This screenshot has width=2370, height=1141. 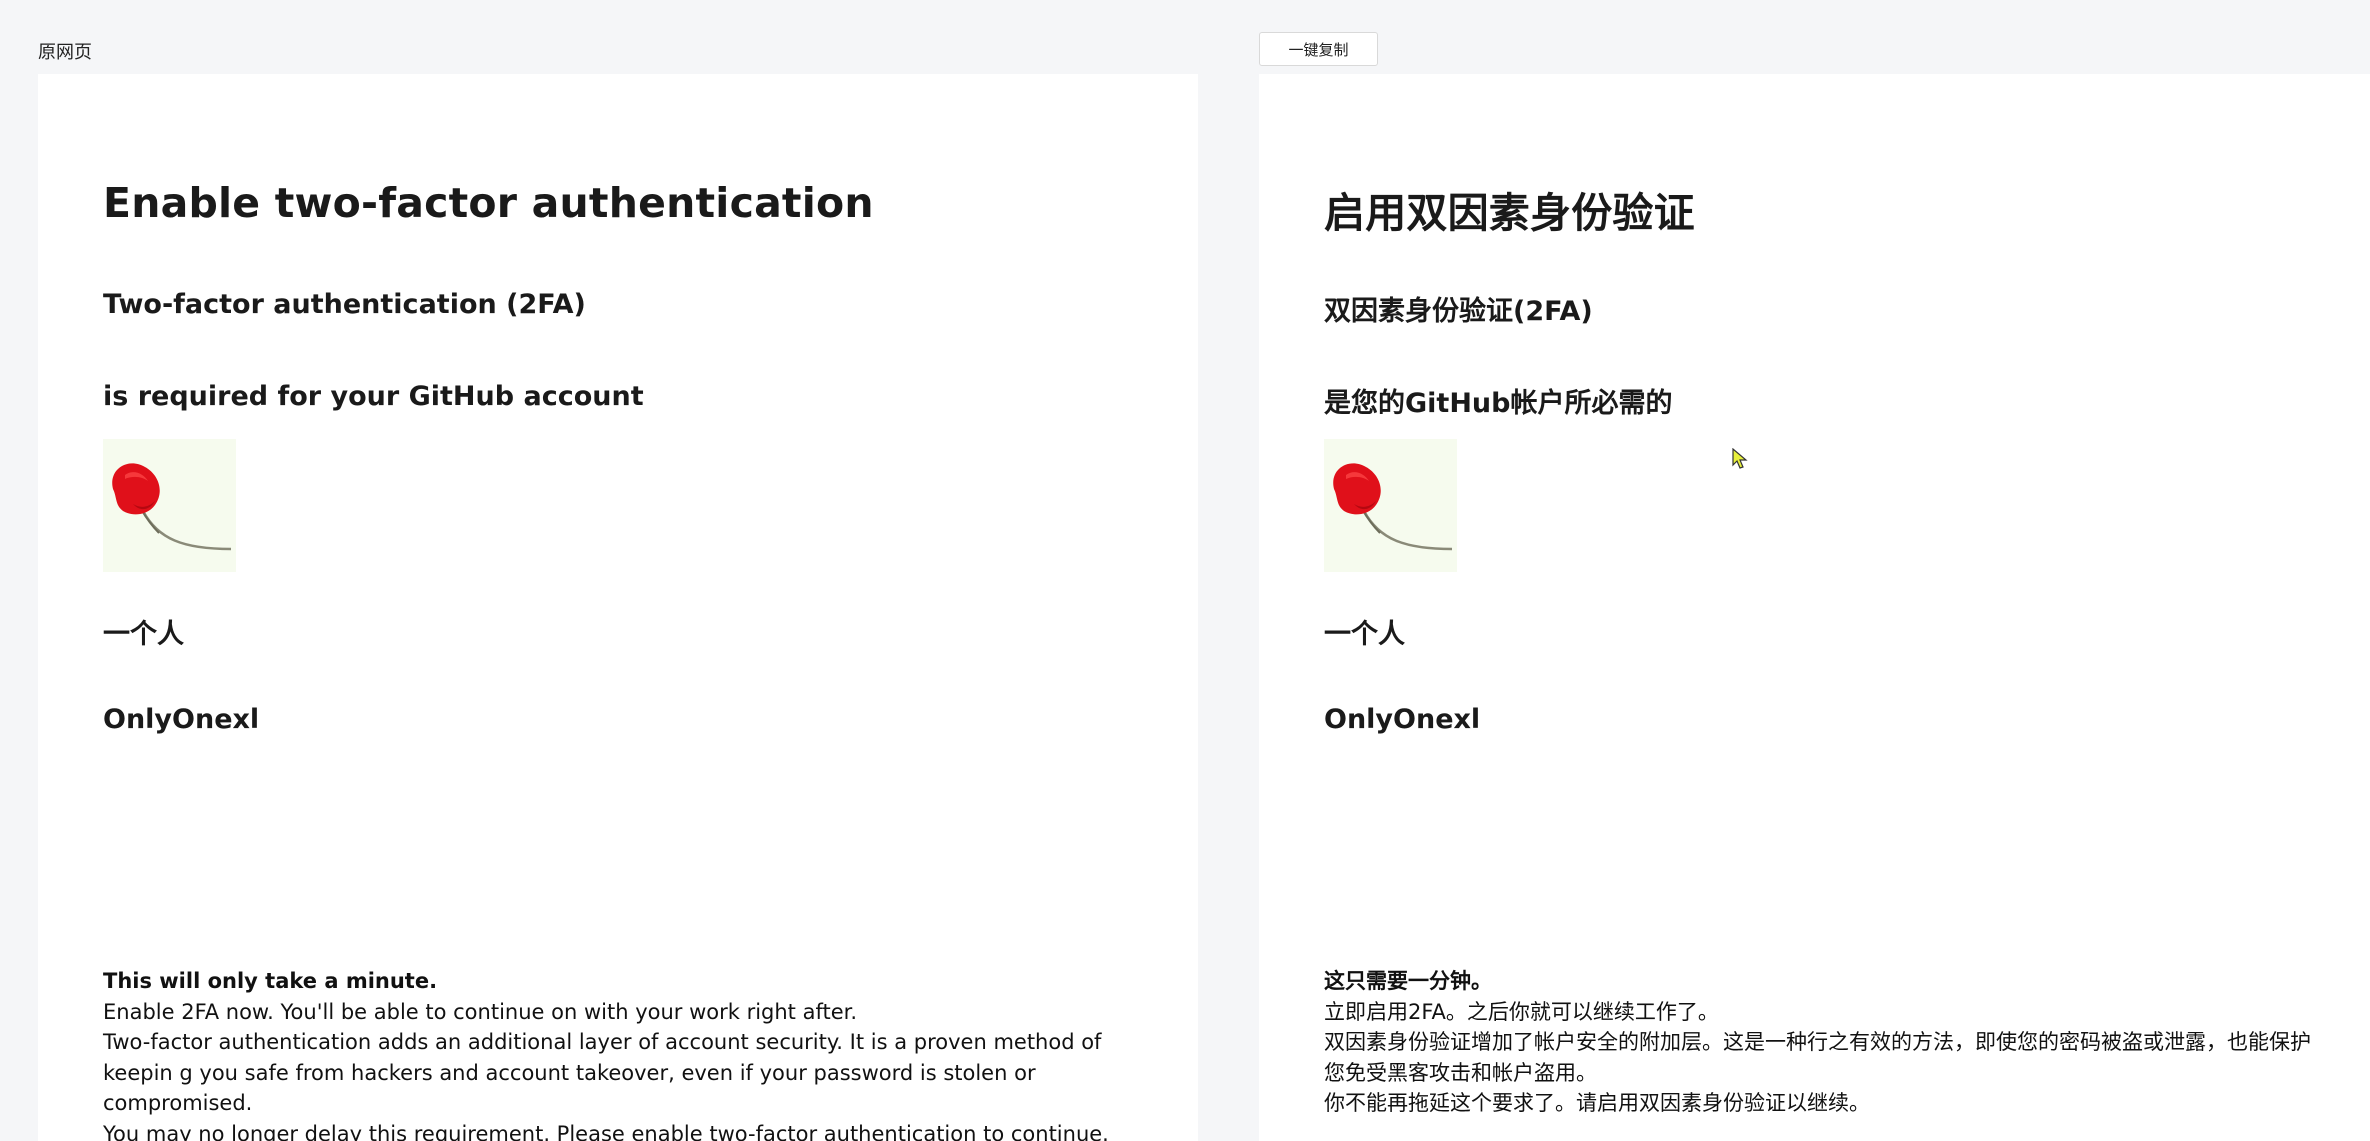 I want to click on page-title: Enable two-factor authentication, so click(x=488, y=203).